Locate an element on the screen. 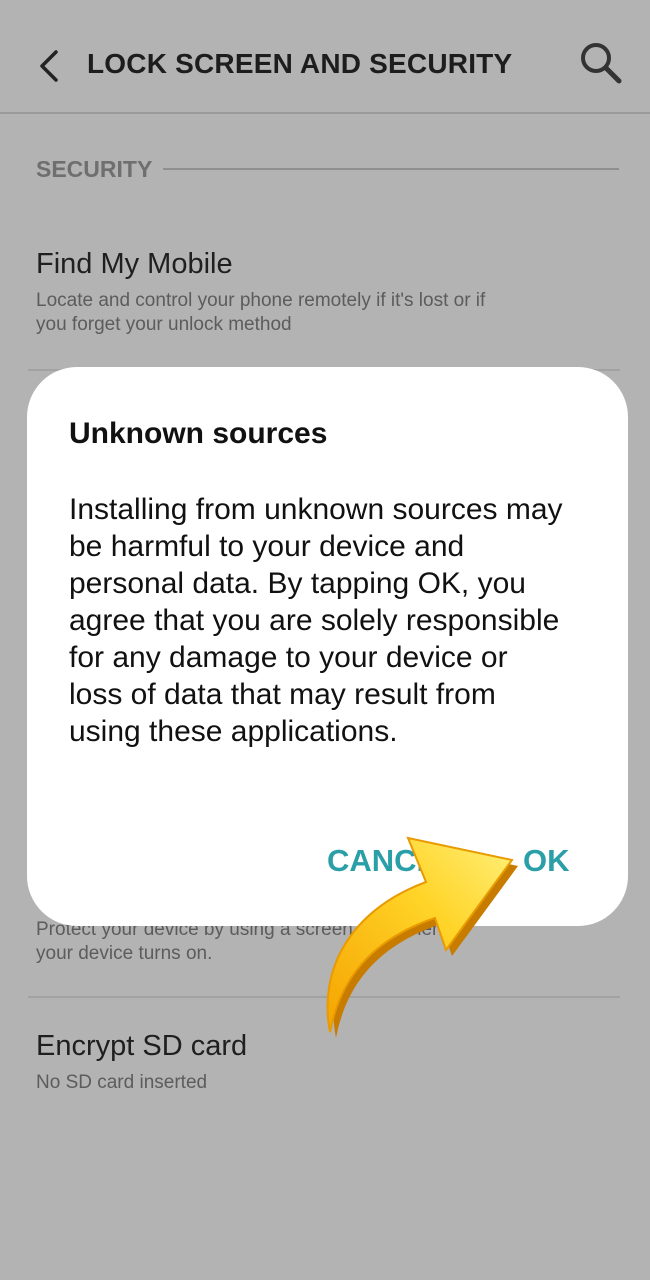  app-bar: LOCK SCREEN AND SECURITY is located at coordinates (325, 57).